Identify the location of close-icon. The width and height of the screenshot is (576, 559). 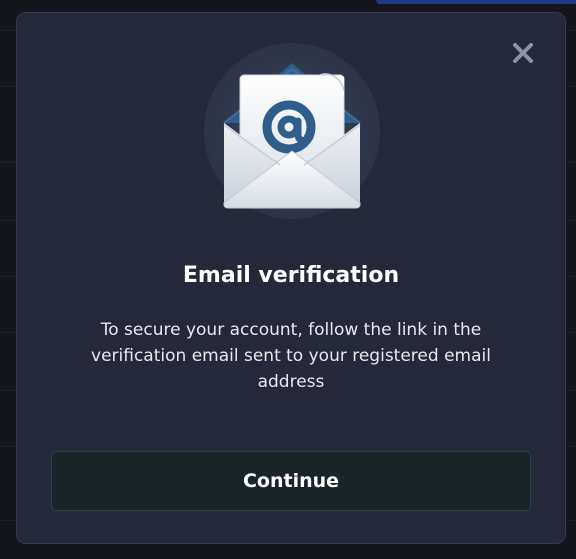
(523, 53).